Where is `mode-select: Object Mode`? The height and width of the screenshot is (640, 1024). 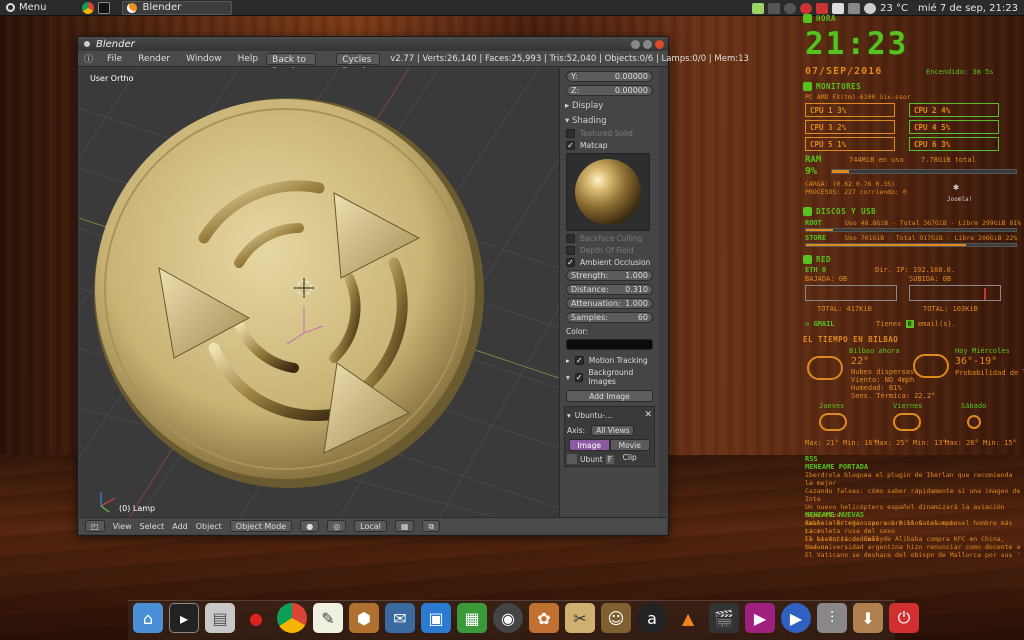 mode-select: Object Mode is located at coordinates (261, 526).